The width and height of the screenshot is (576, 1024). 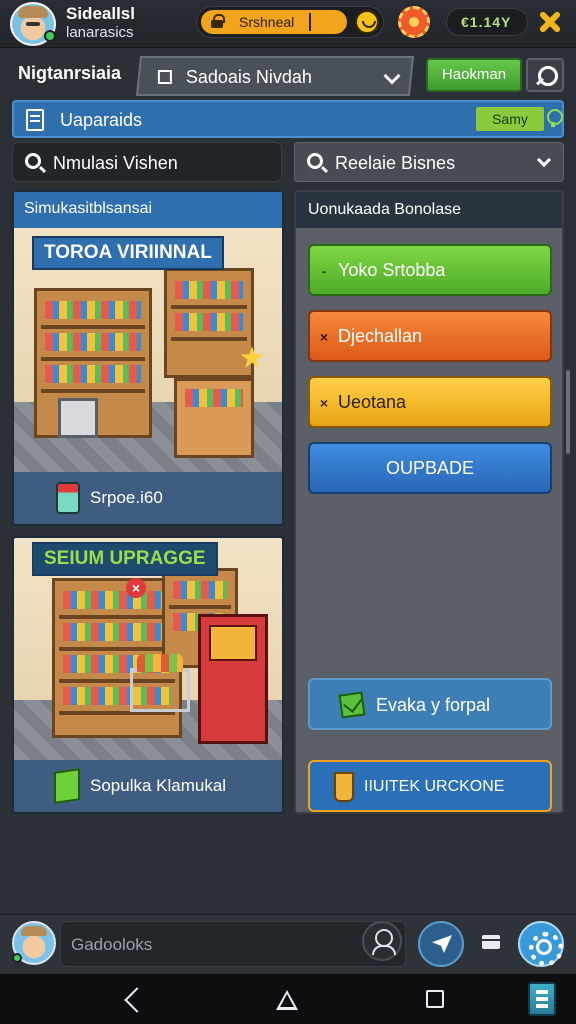 I want to click on search-value: Nmulasi Vishen, so click(x=115, y=163).